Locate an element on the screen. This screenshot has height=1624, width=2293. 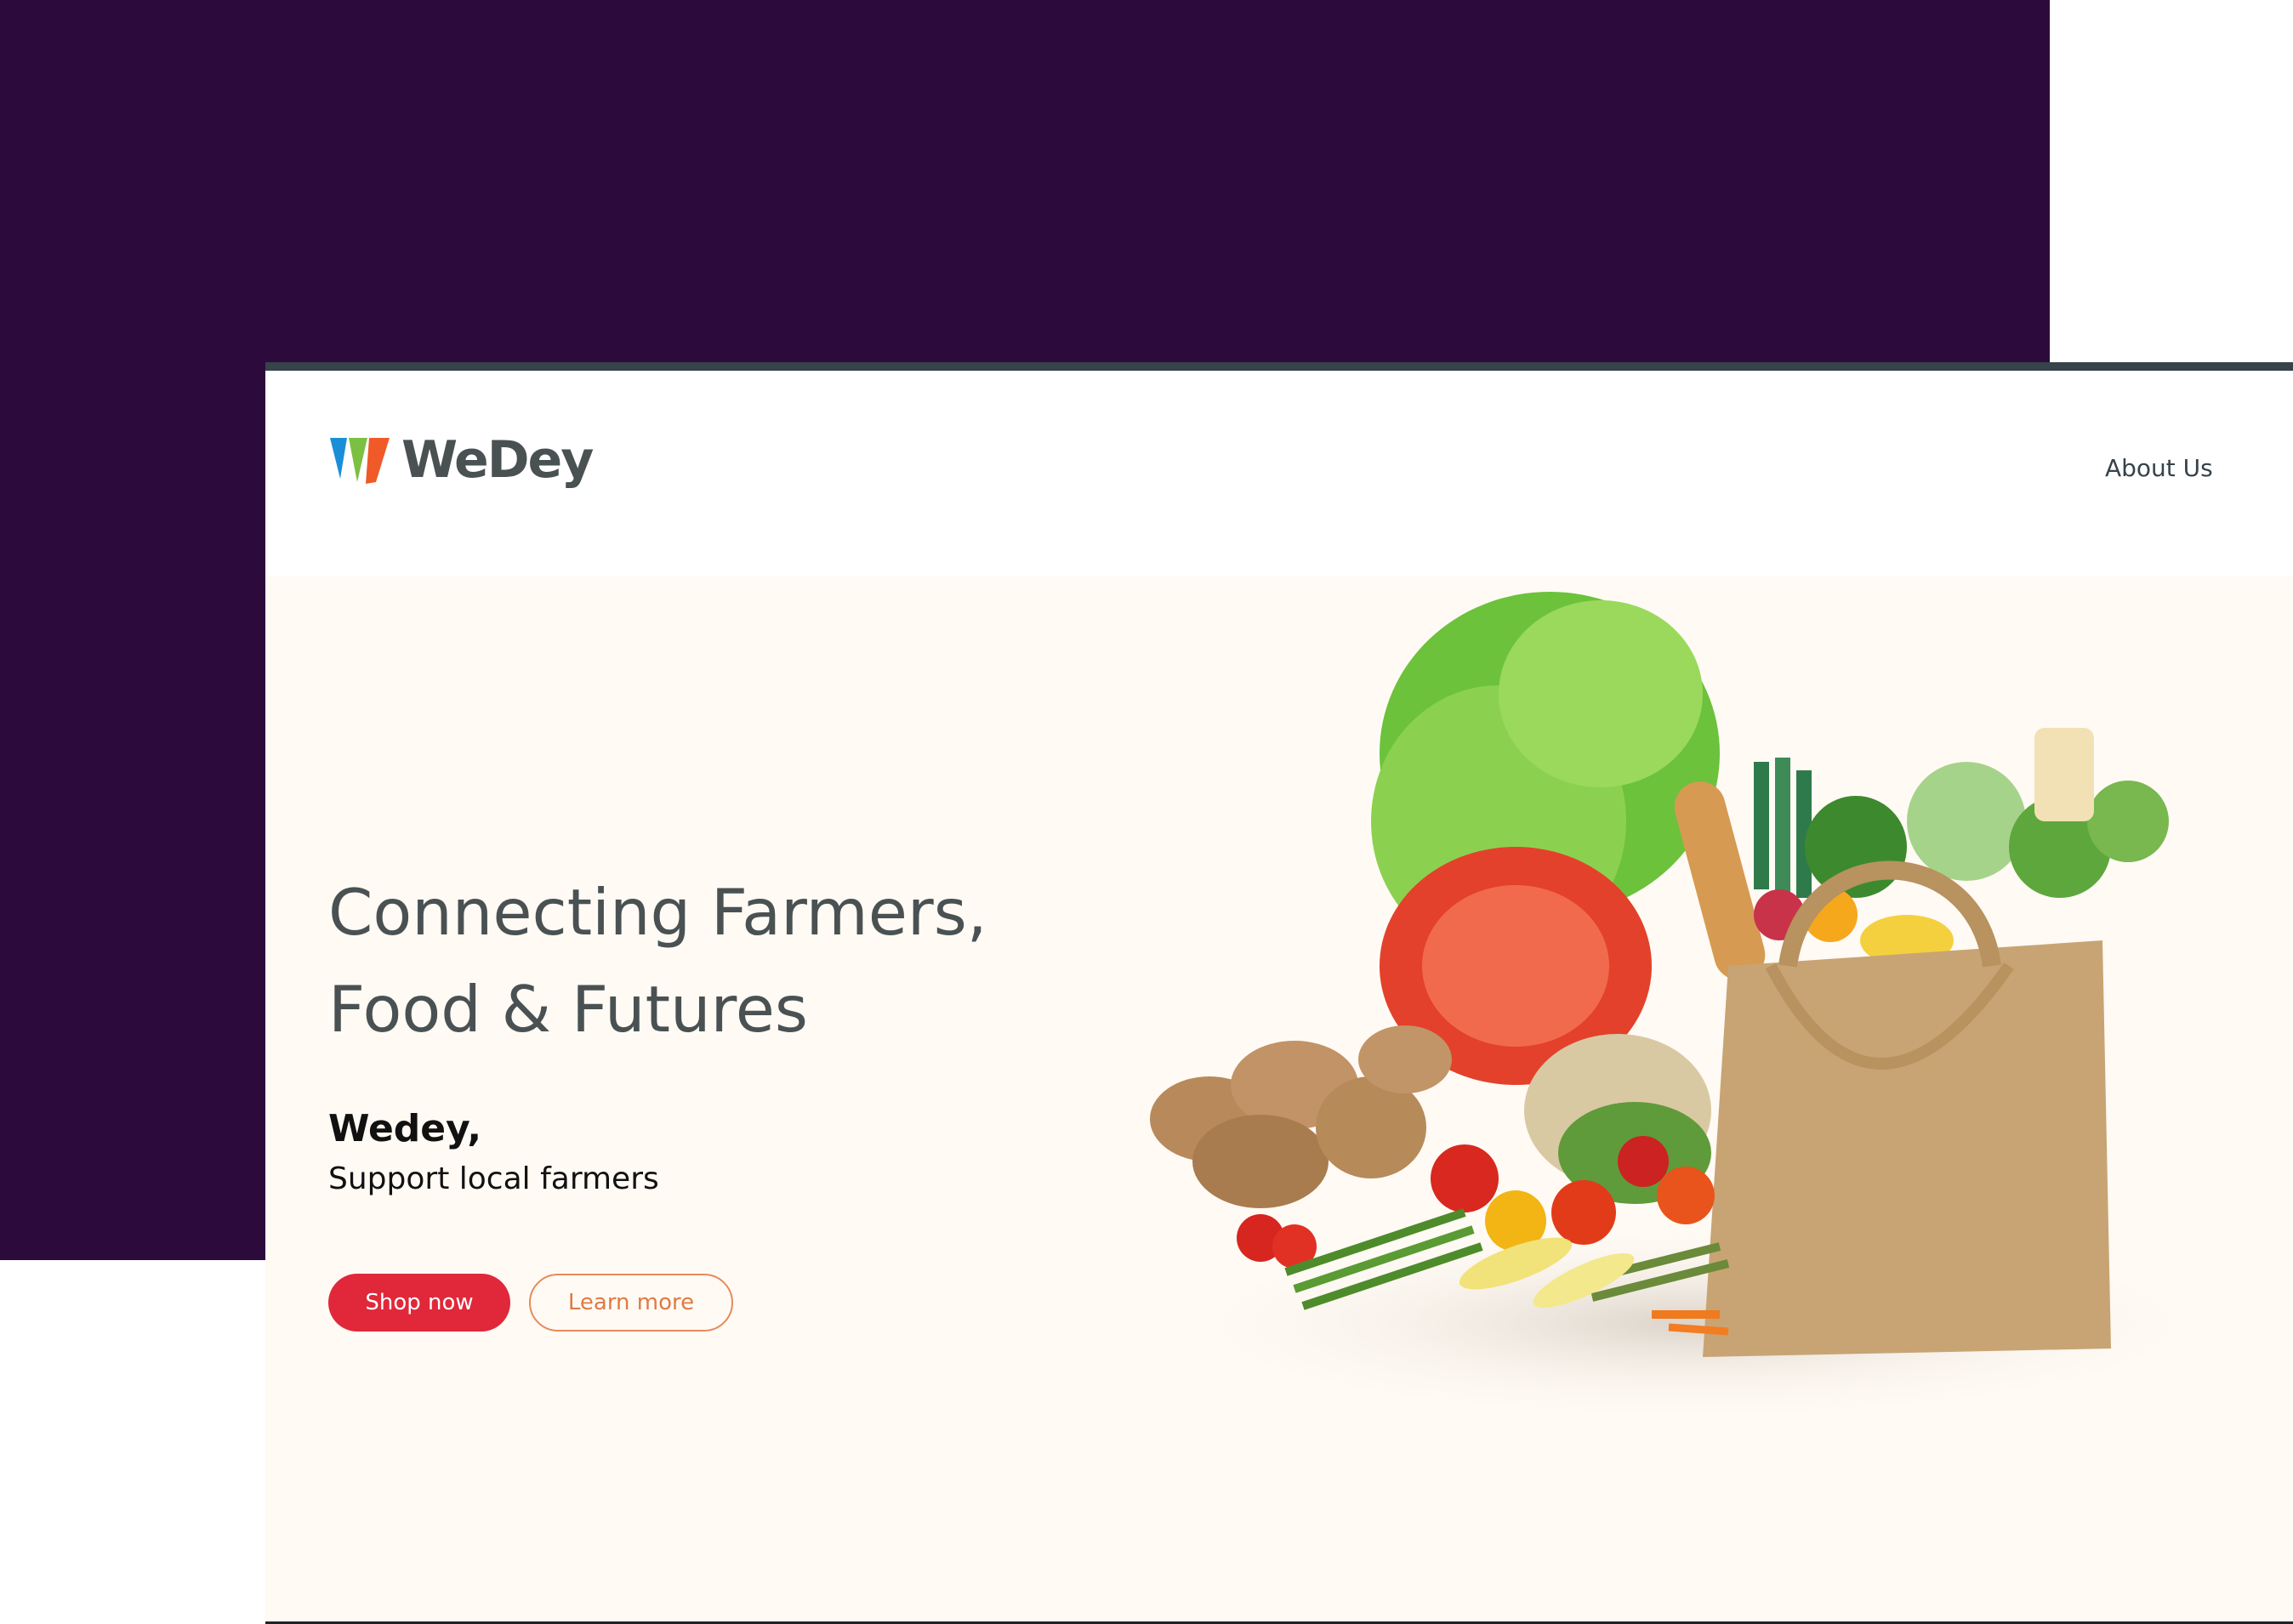
hero-title-line-2: Food & Futures is located at coordinates (568, 1010).